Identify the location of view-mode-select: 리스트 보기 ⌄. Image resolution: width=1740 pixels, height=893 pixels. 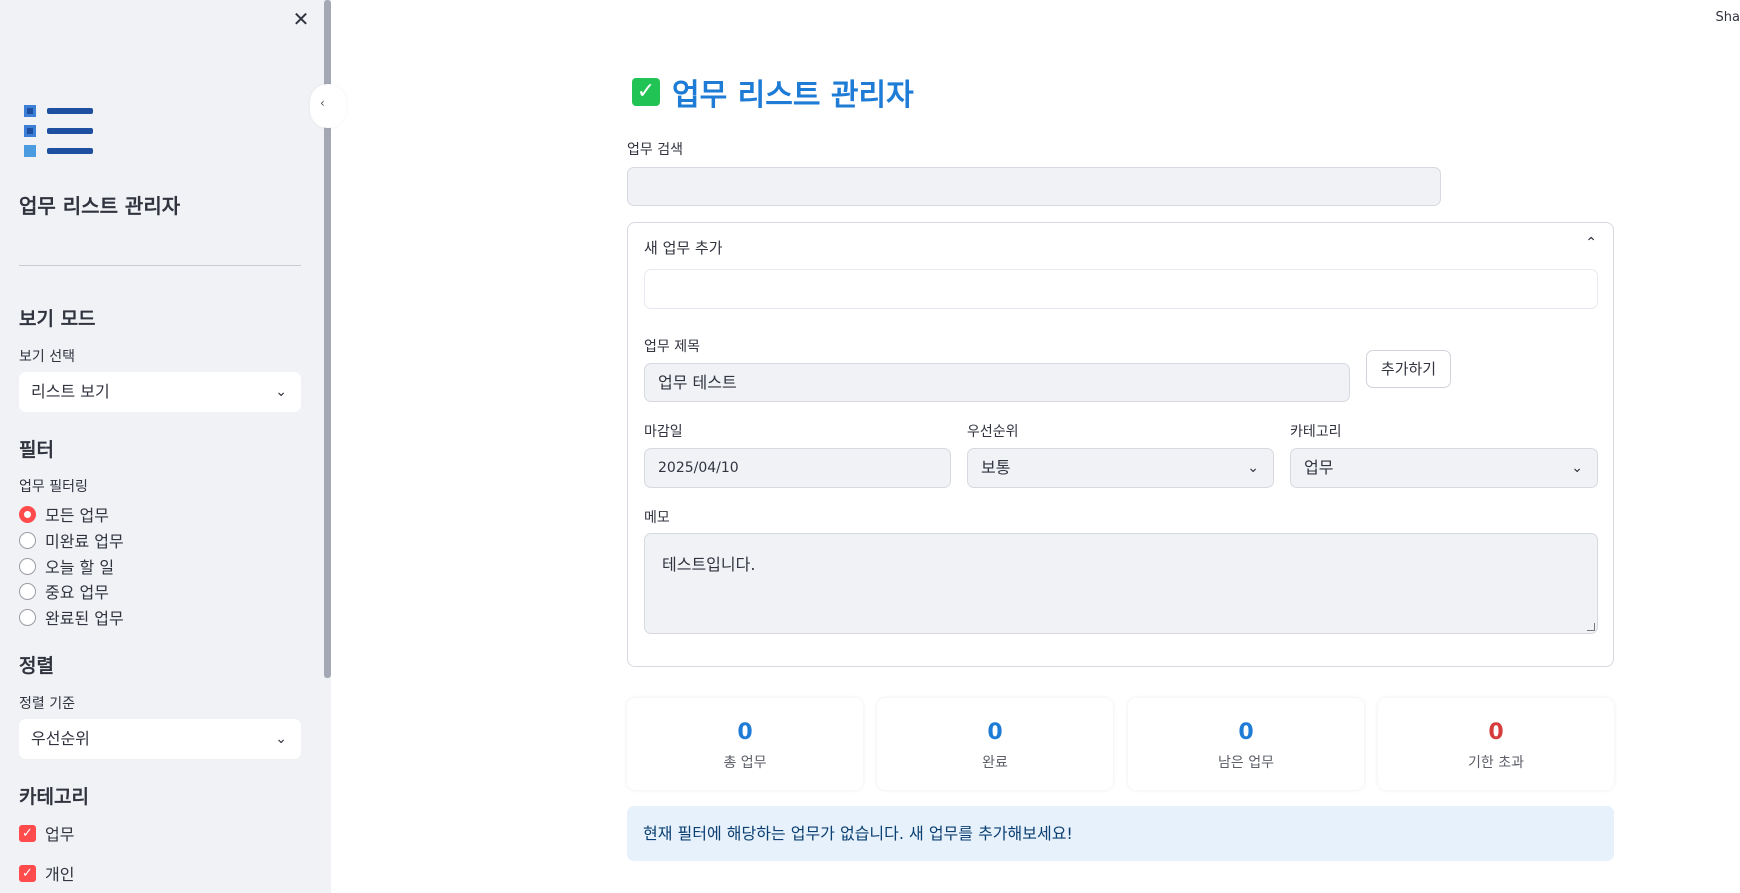
(160, 392).